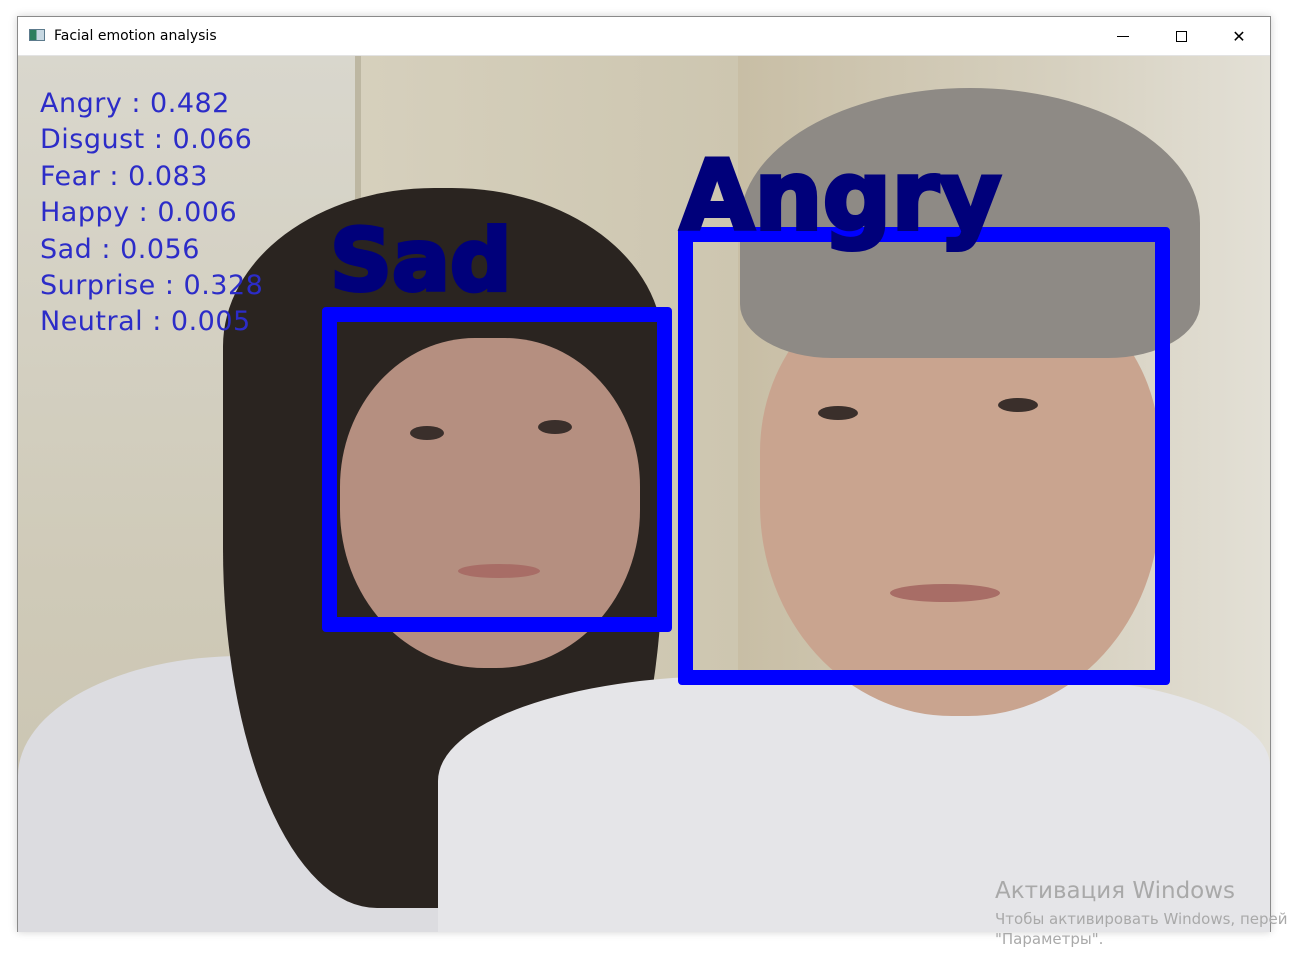 The width and height of the screenshot is (1304, 956). Describe the element at coordinates (644, 36) in the screenshot. I see `title-bar: Facial emotion analysis ✕` at that location.